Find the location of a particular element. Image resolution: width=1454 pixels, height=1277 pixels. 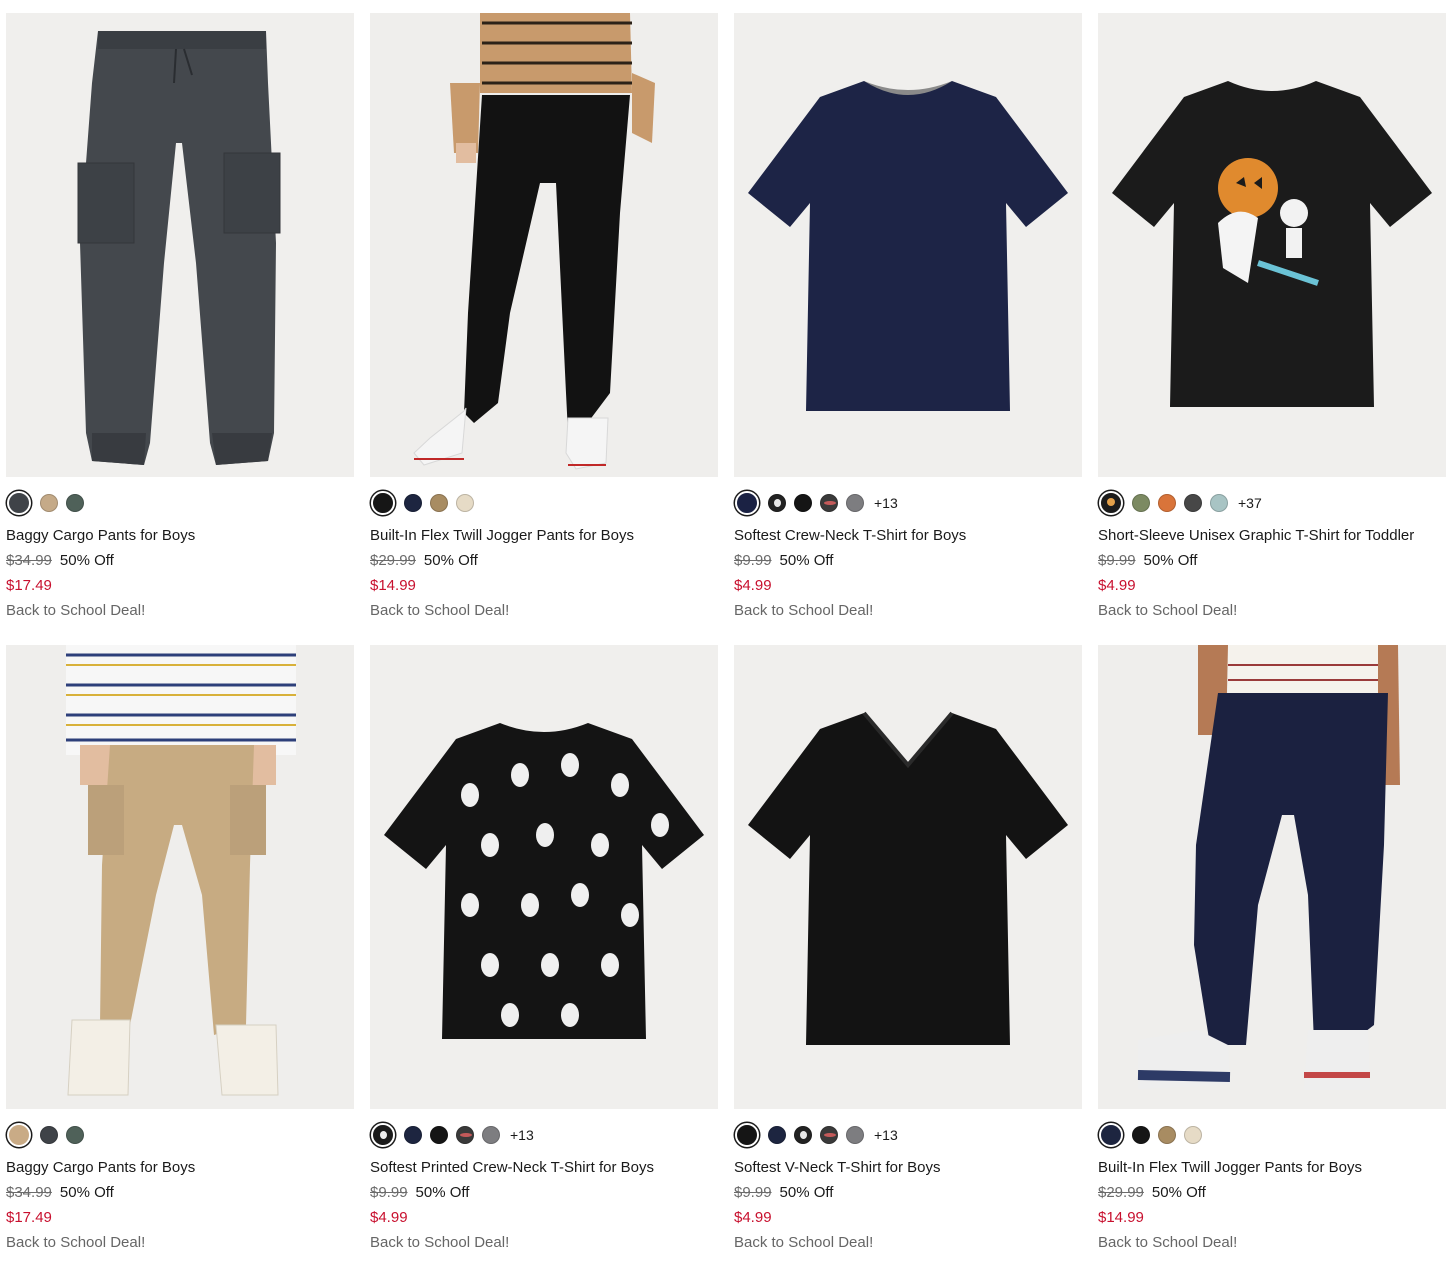

product-image-navy-jogger-pants is located at coordinates (1272, 877).